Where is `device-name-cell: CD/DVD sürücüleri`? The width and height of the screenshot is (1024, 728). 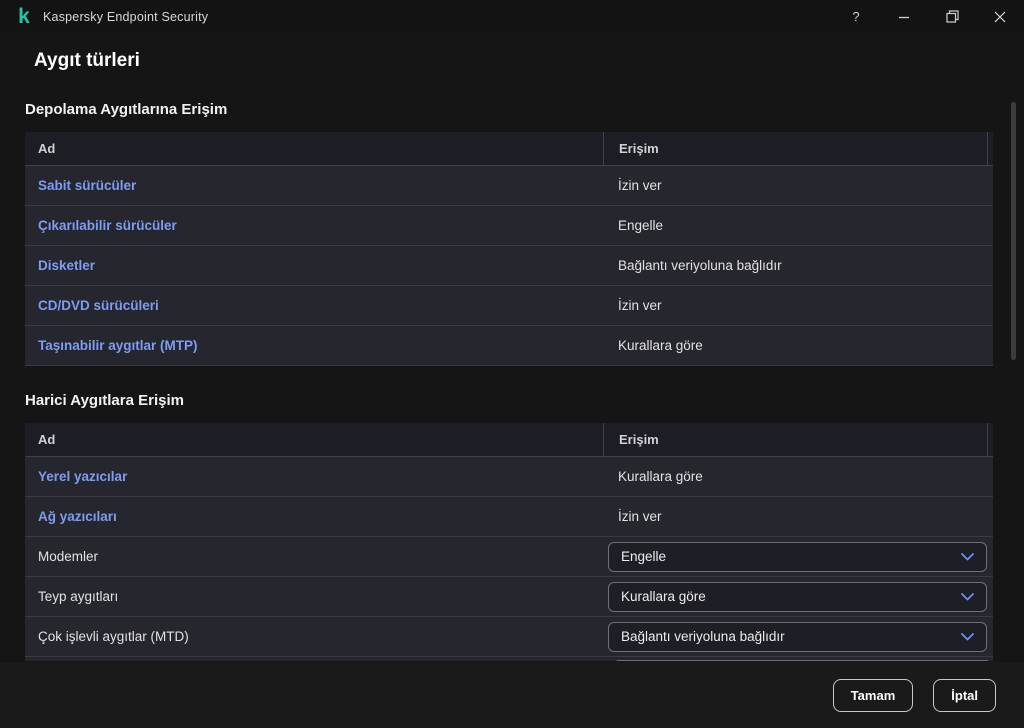 device-name-cell: CD/DVD sürücüleri is located at coordinates (314, 305).